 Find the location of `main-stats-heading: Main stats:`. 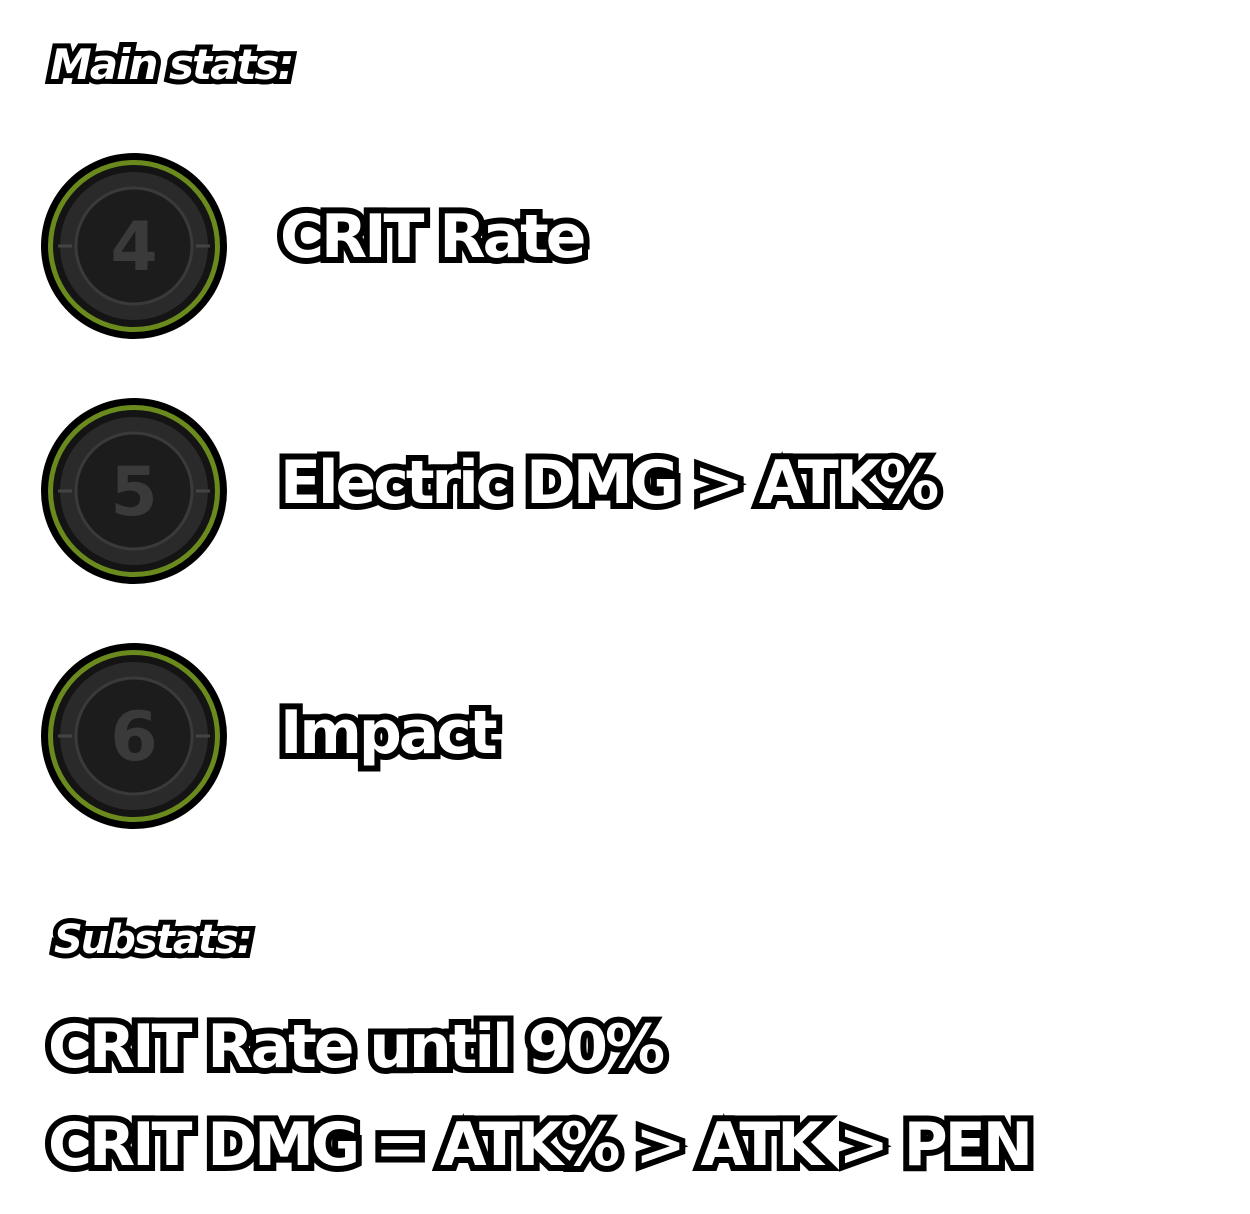

main-stats-heading: Main stats: is located at coordinates (172, 65).